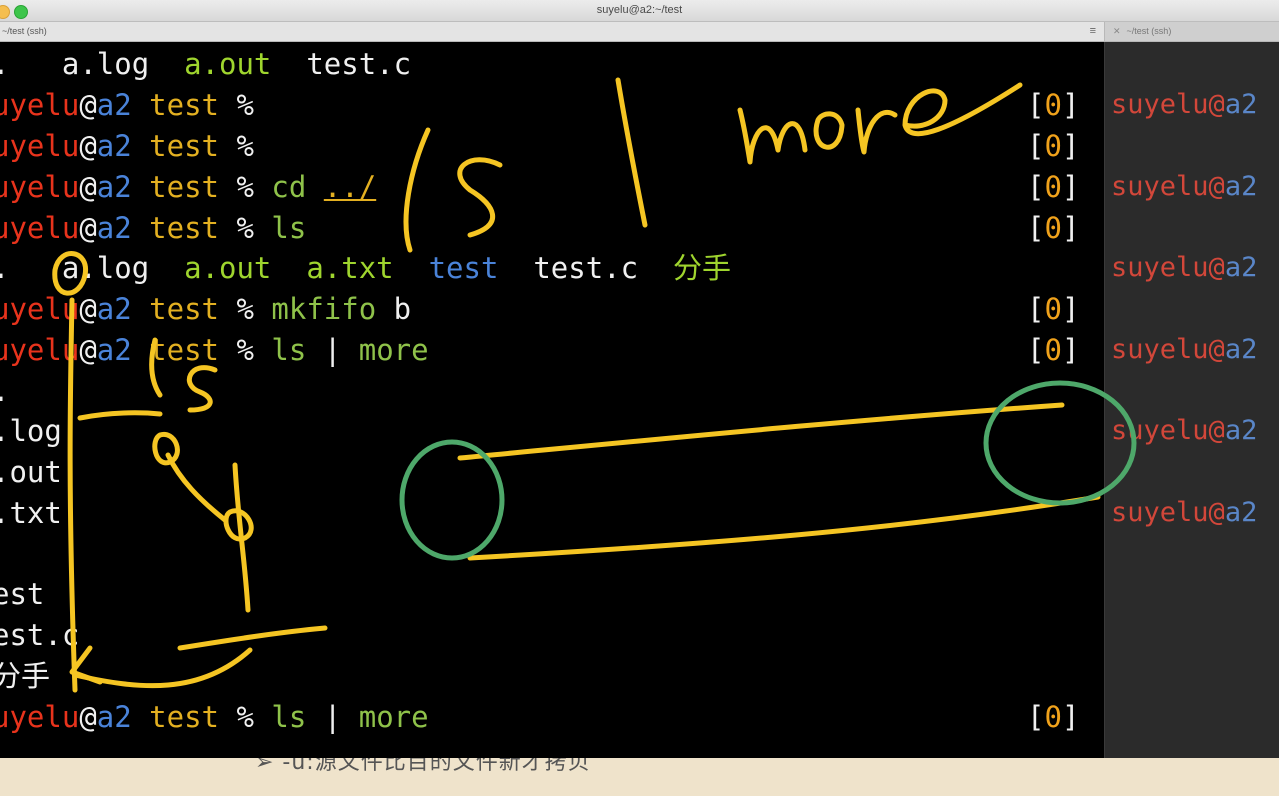  What do you see at coordinates (4, 391) in the screenshot?
I see `more-output-line: .` at bounding box center [4, 391].